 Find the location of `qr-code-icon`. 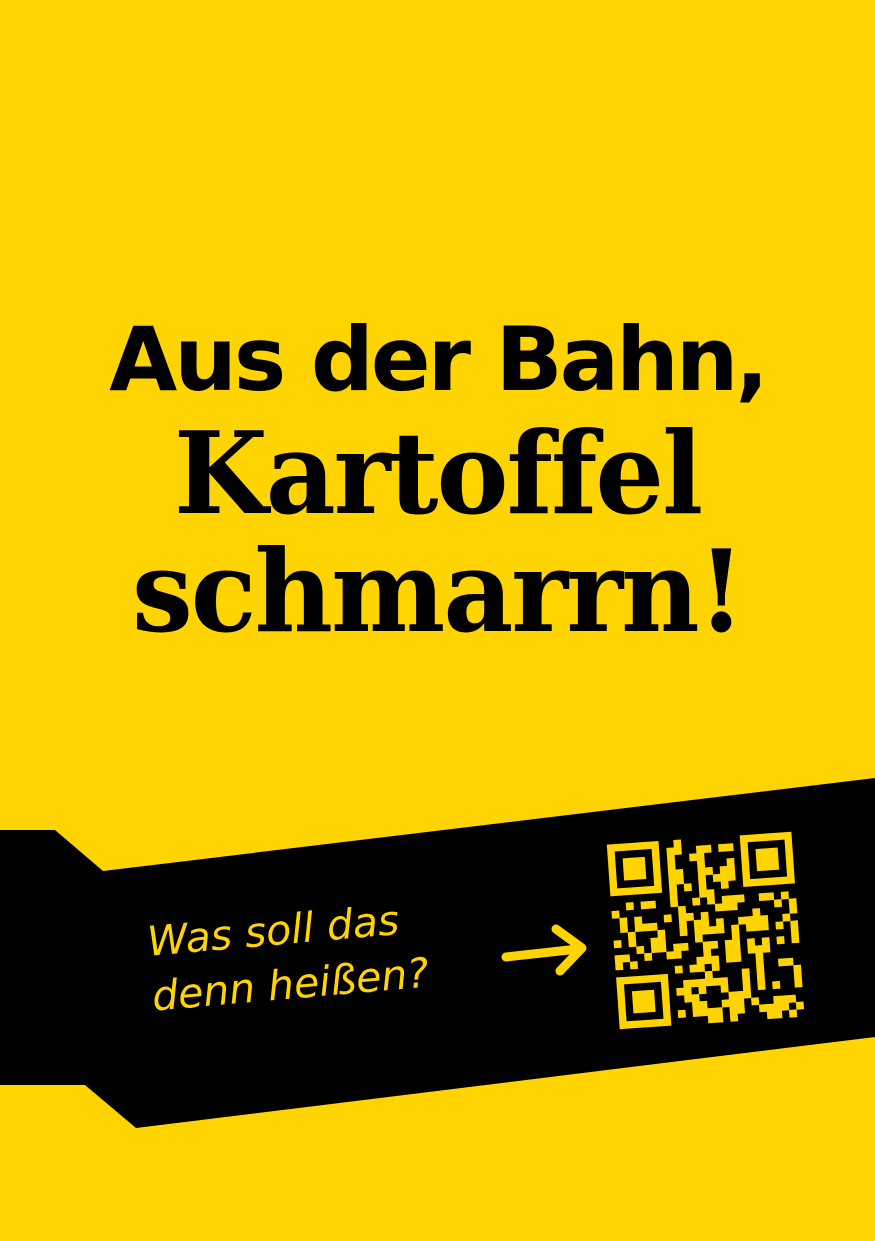

qr-code-icon is located at coordinates (707, 930).